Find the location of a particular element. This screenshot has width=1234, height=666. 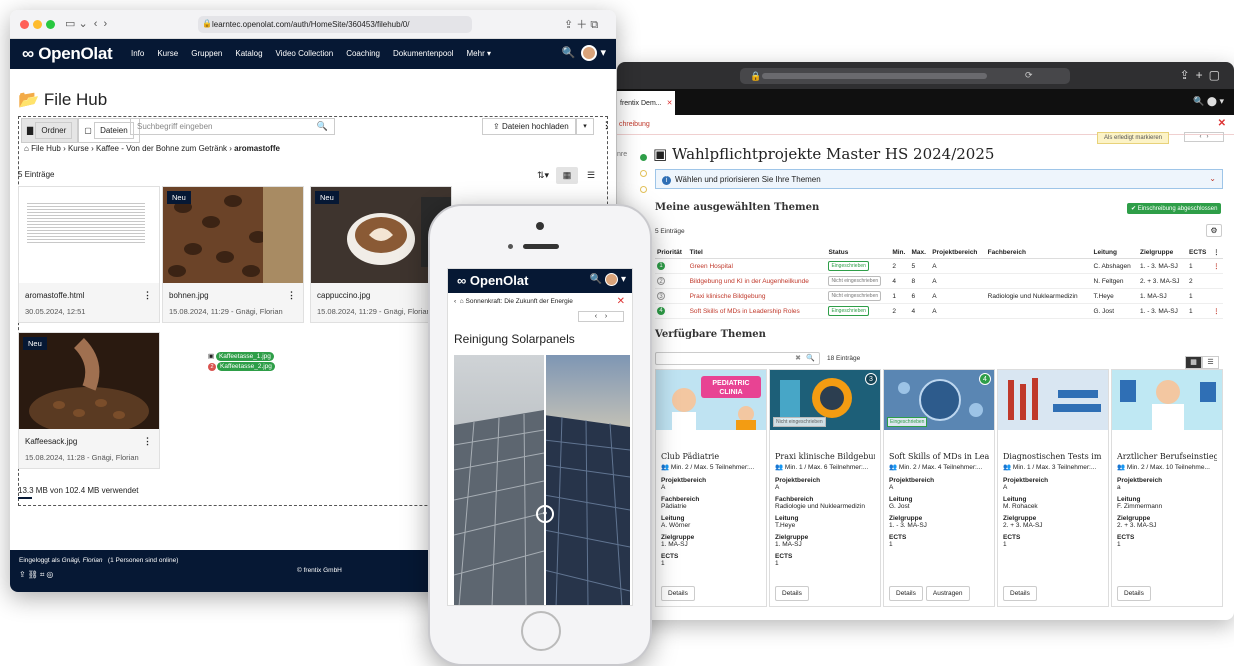

chevron-down-icon: ⌄ is located at coordinates (1212, 178).